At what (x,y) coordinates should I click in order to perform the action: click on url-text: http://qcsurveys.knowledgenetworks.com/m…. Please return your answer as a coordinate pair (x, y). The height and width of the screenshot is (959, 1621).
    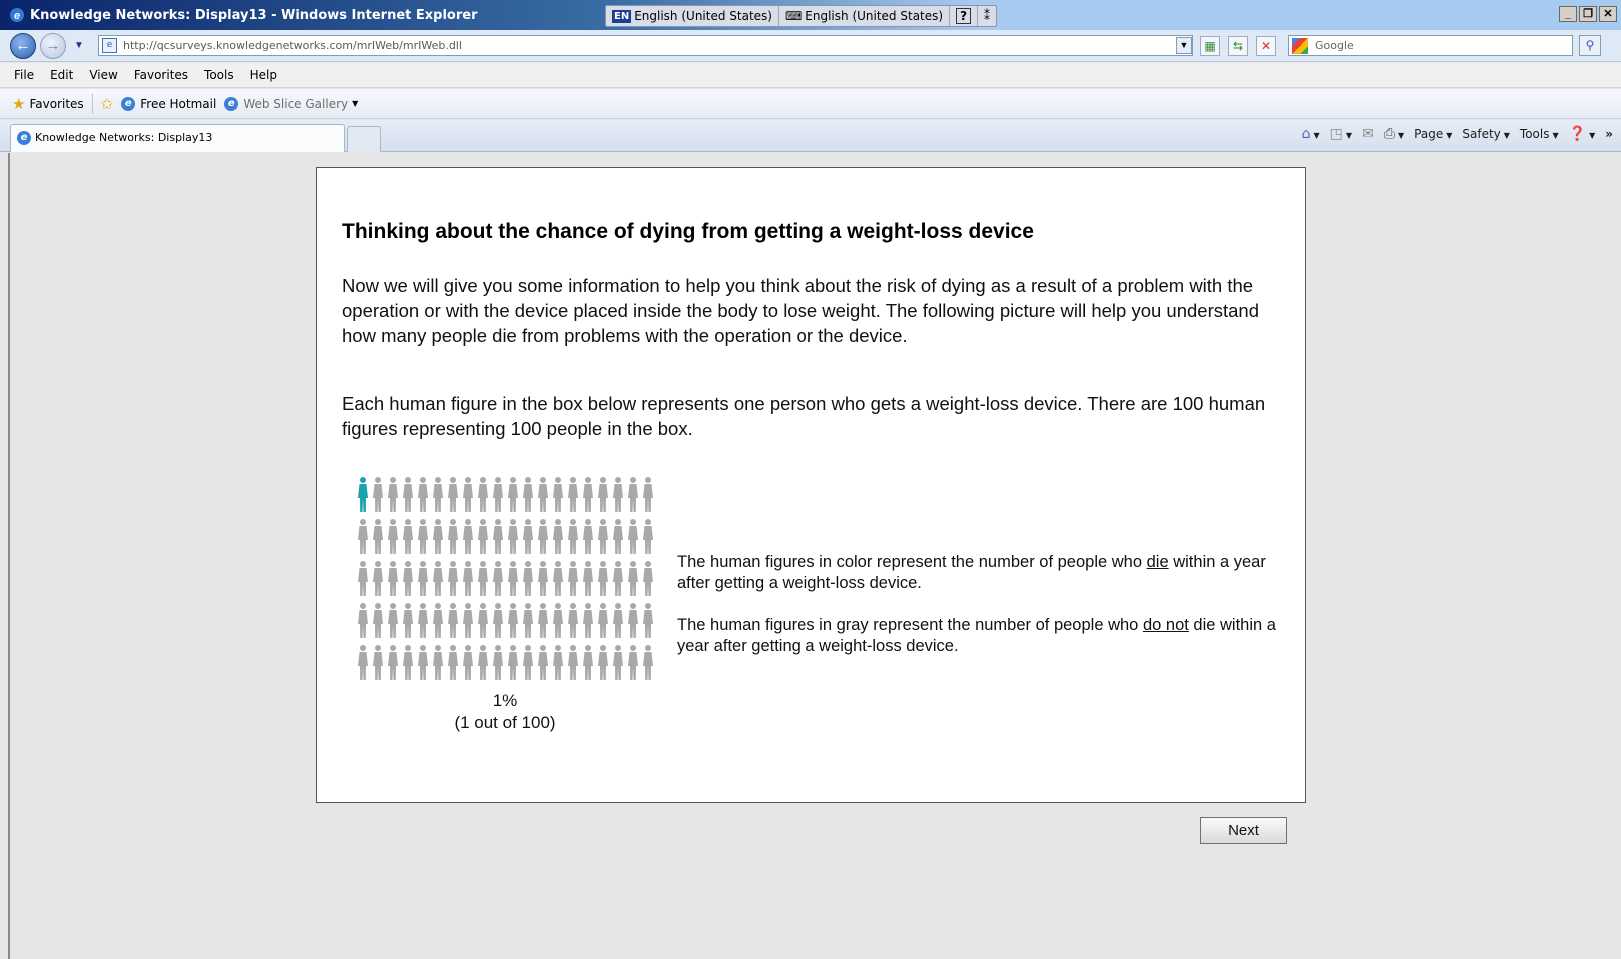
    Looking at the image, I should click on (292, 45).